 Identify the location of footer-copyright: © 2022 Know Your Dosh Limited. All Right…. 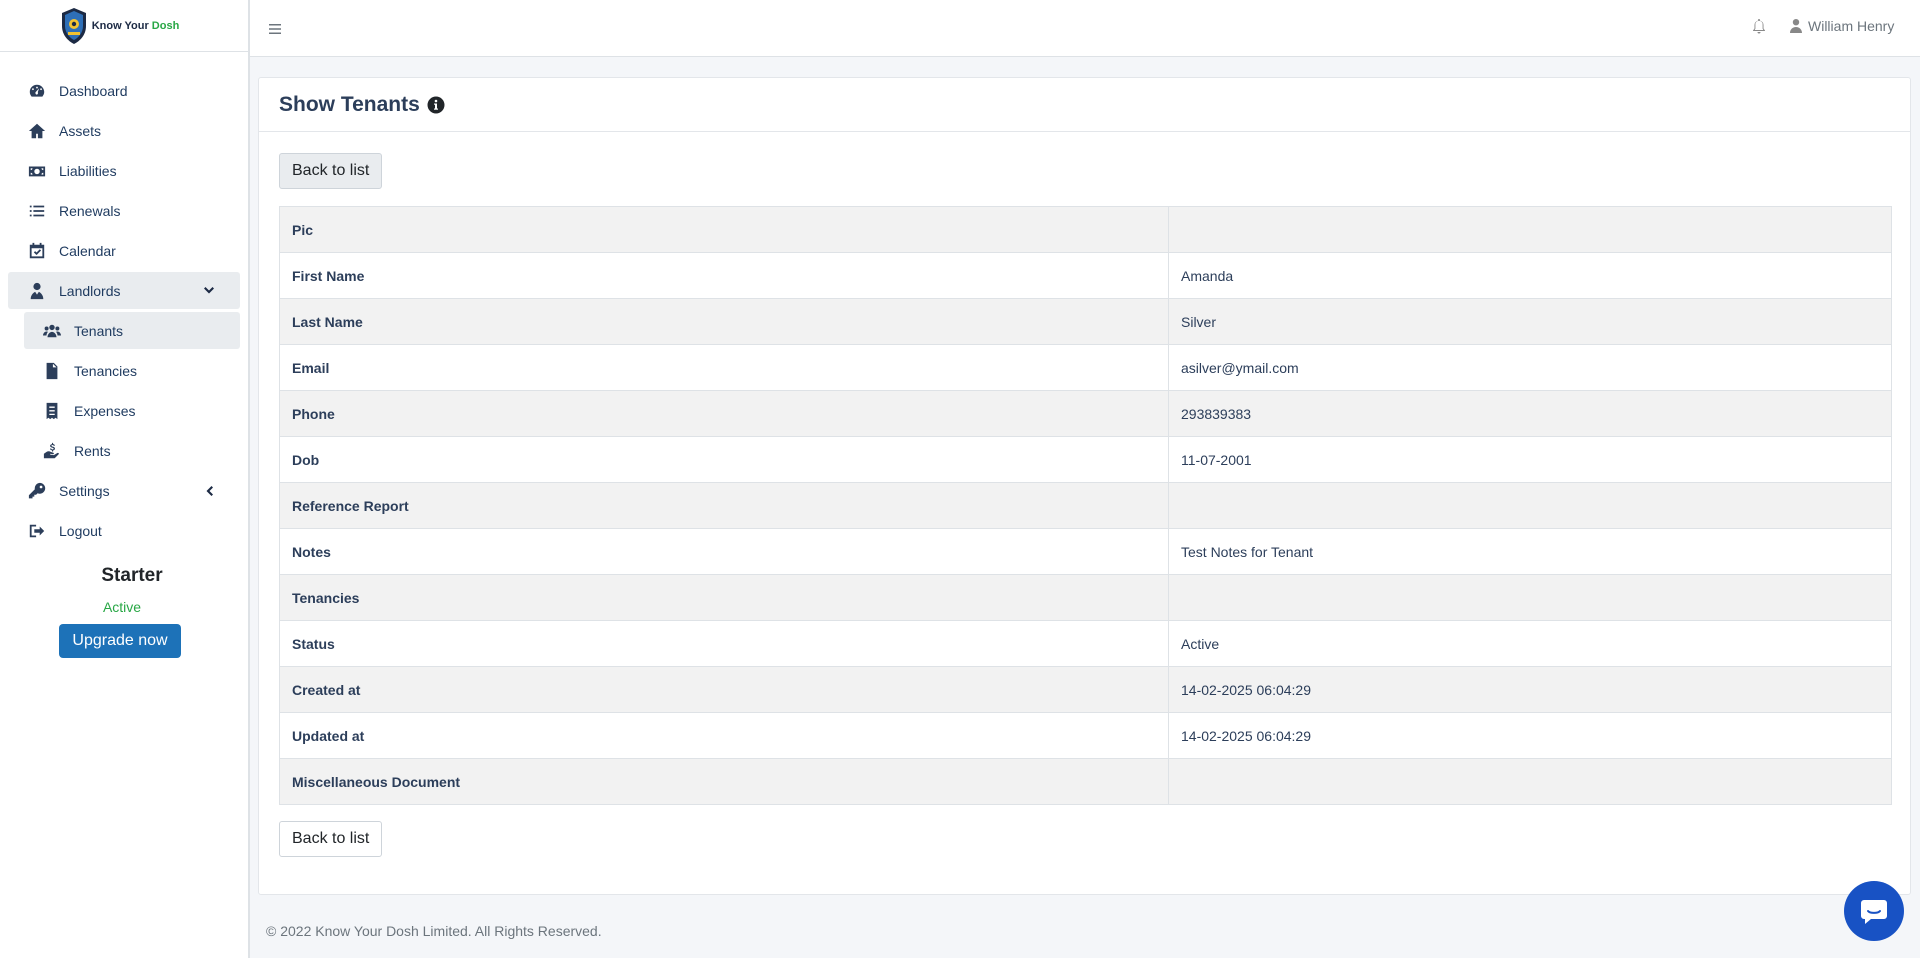
(434, 931).